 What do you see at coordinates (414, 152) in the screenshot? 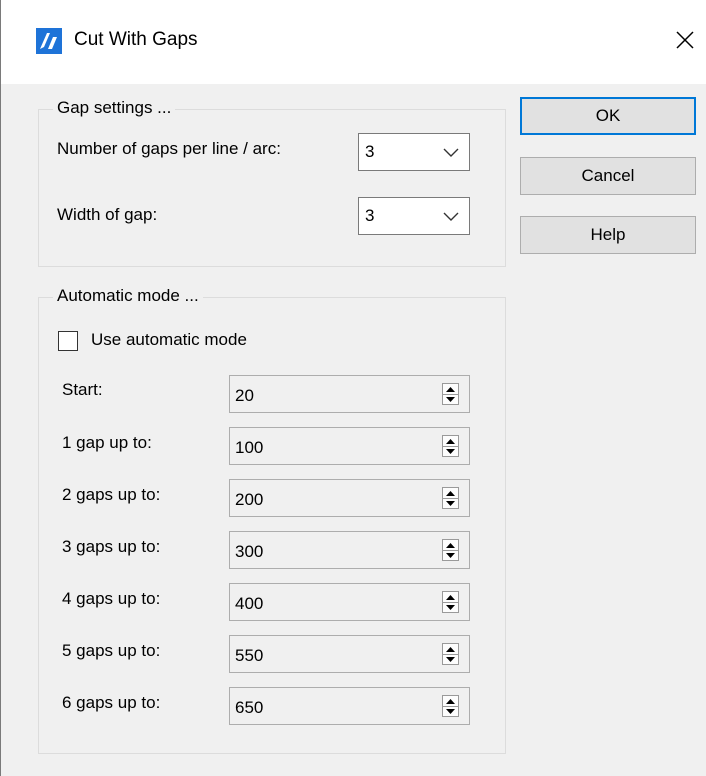
I see `gaps-per-line-select: 3` at bounding box center [414, 152].